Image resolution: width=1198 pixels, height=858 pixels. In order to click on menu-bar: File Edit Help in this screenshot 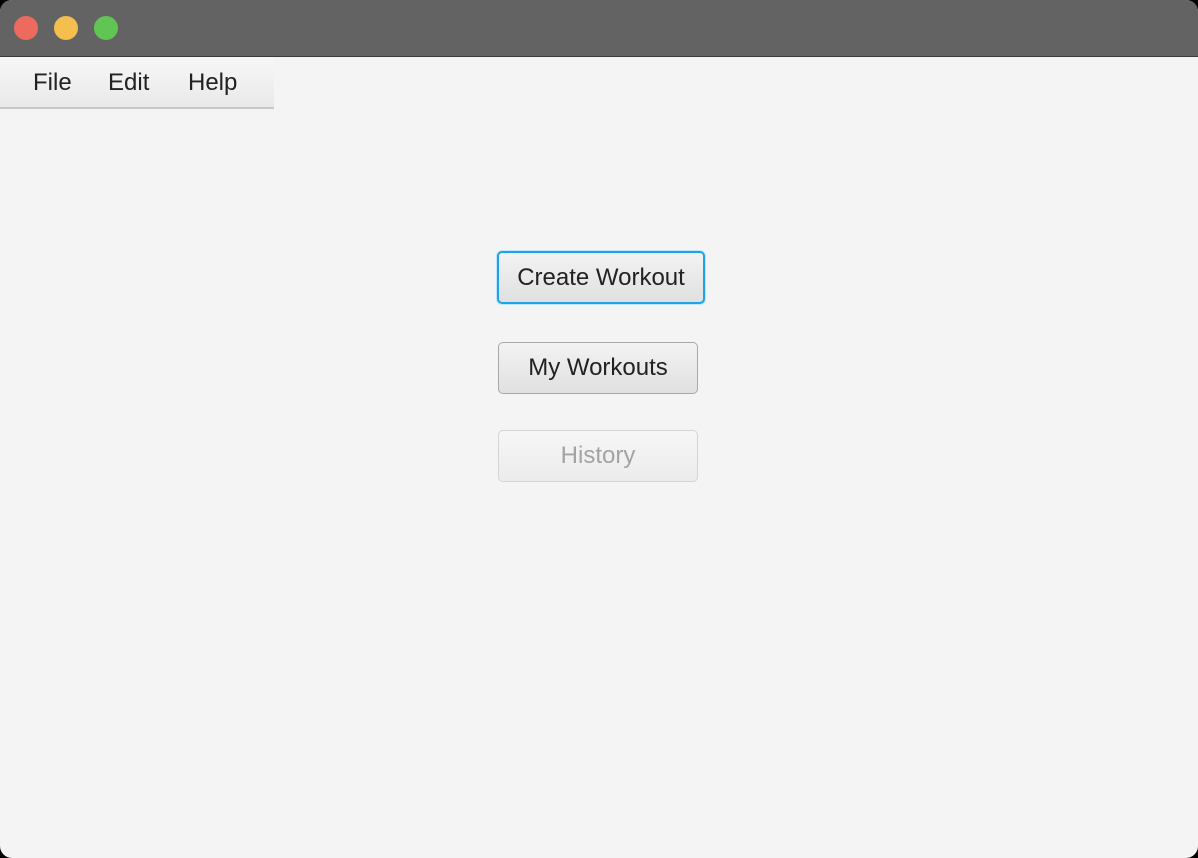, I will do `click(137, 83)`.